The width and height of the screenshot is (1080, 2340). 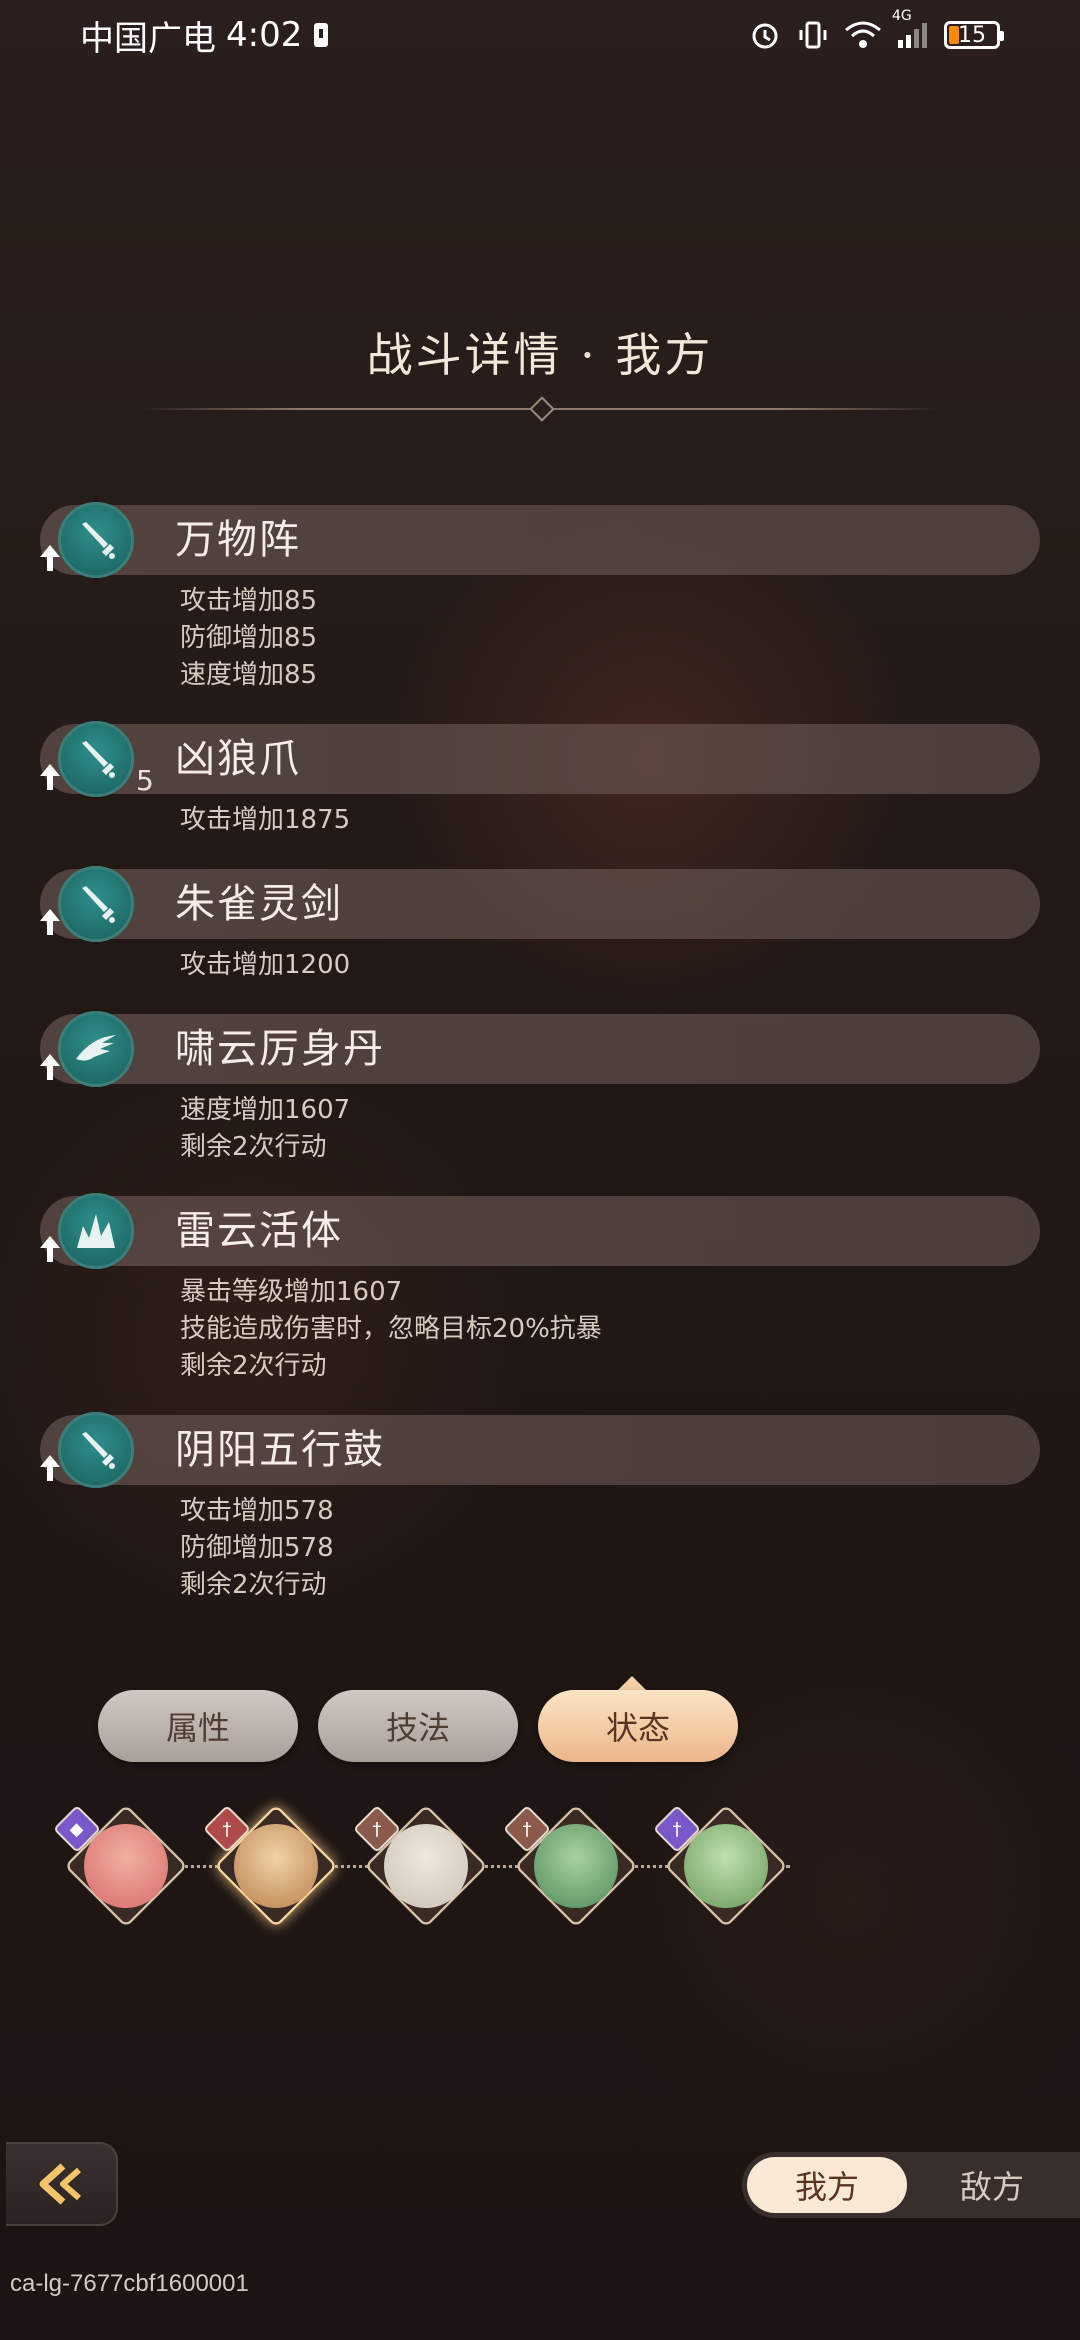 I want to click on effect-detail: 速度增加1607, so click(x=265, y=1110).